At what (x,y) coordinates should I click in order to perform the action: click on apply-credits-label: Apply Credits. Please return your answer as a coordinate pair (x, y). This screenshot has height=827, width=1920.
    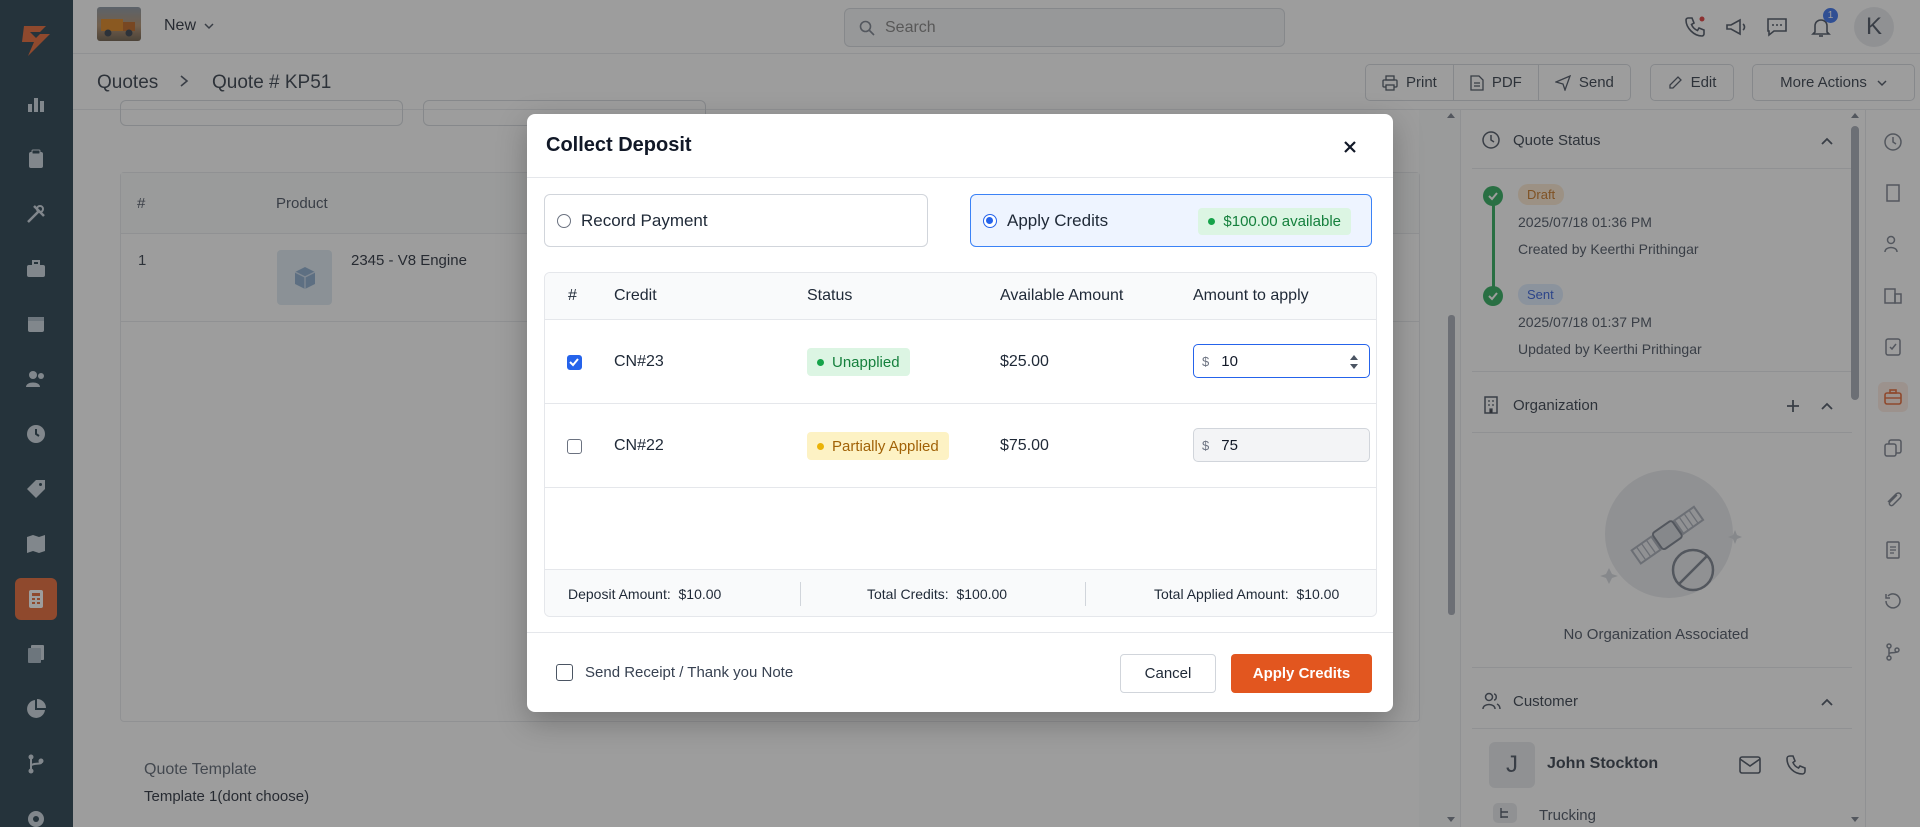
    Looking at the image, I should click on (1058, 220).